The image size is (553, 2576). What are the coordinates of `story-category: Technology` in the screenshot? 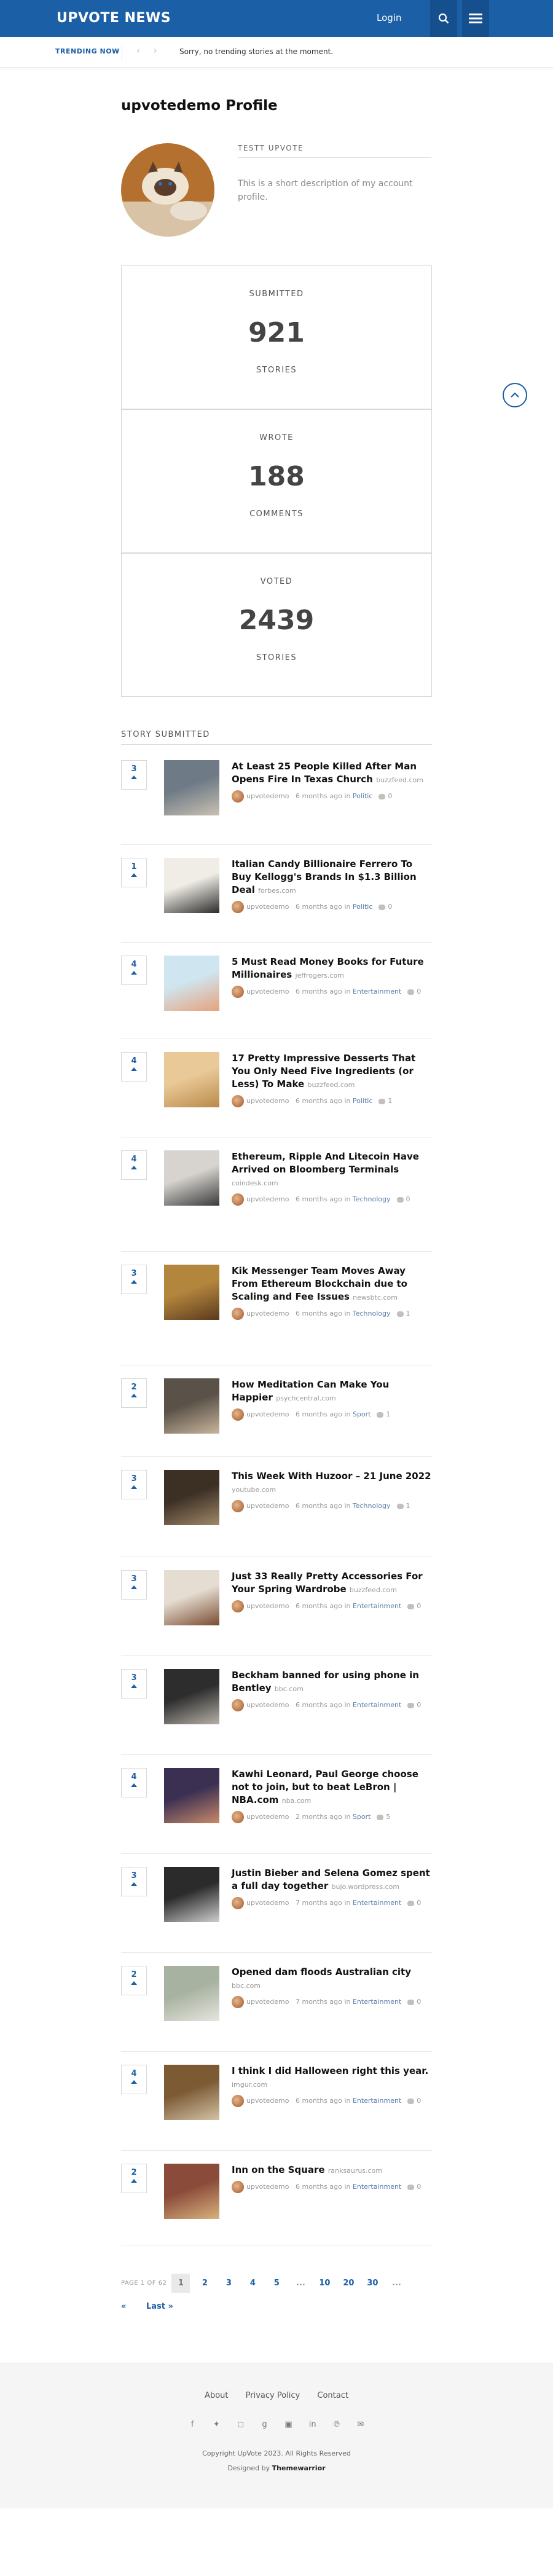 It's located at (372, 1199).